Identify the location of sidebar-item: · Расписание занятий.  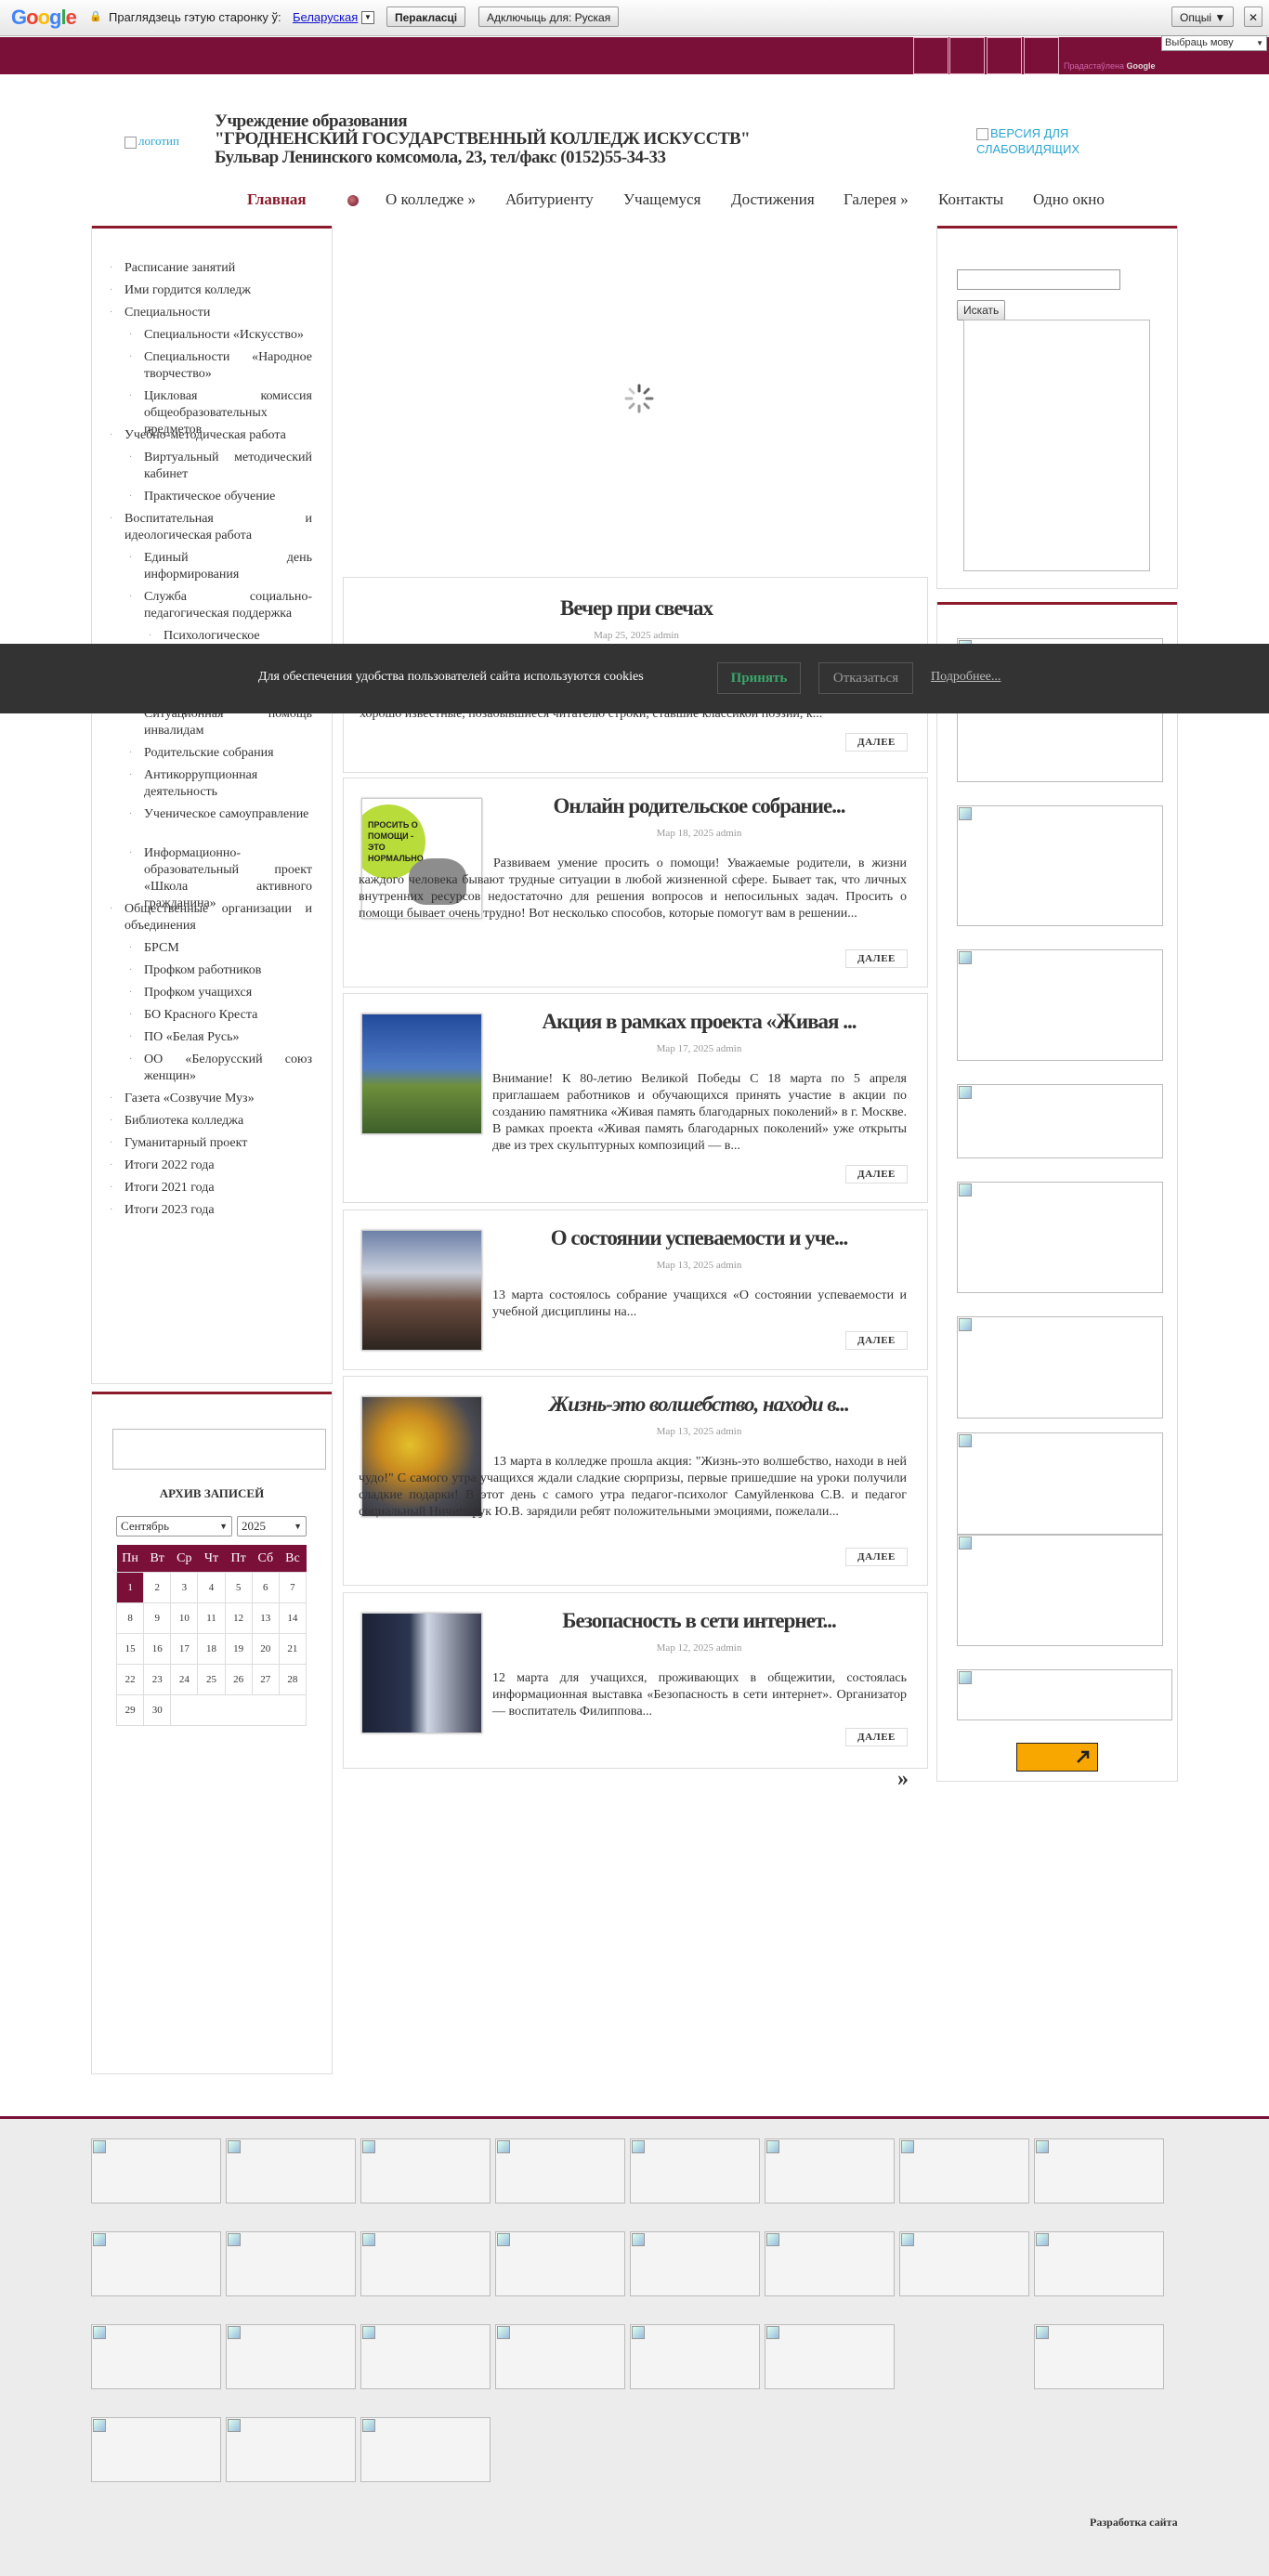
(211, 268).